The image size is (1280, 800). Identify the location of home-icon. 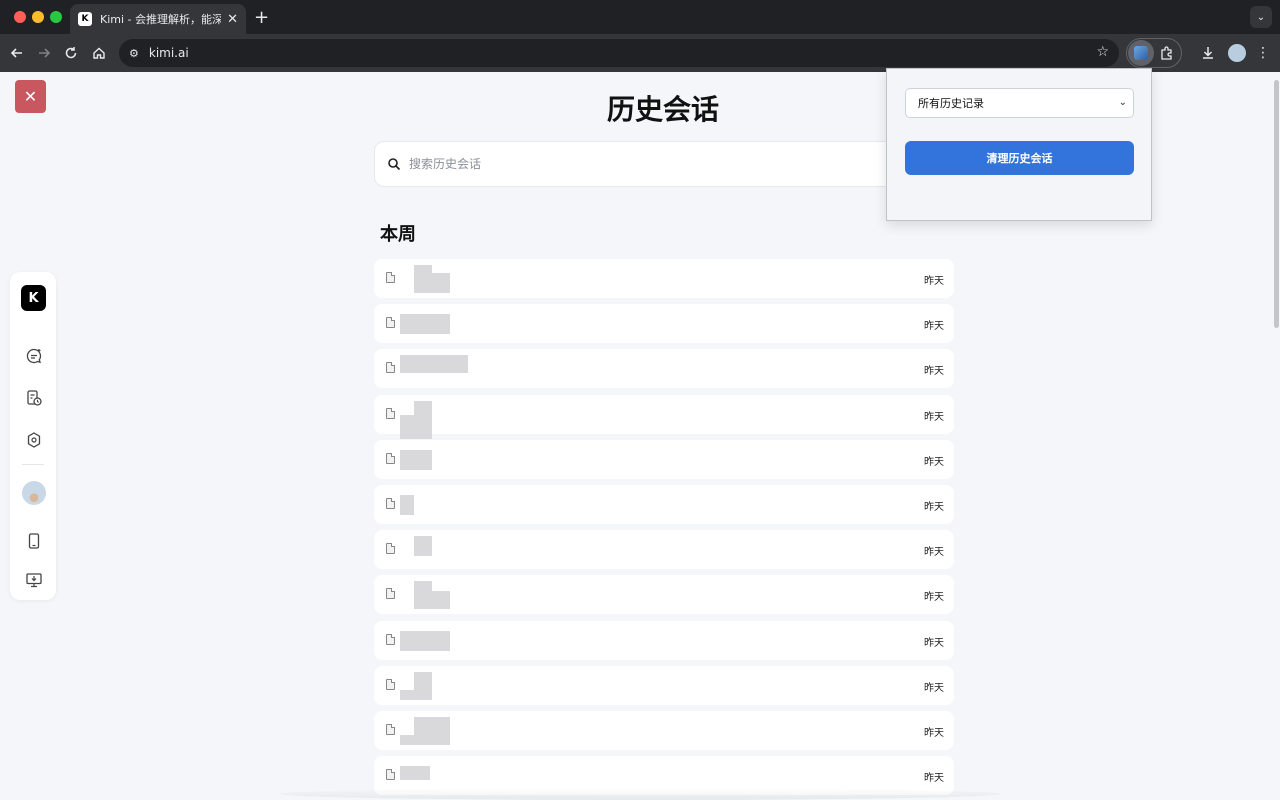
(99, 53).